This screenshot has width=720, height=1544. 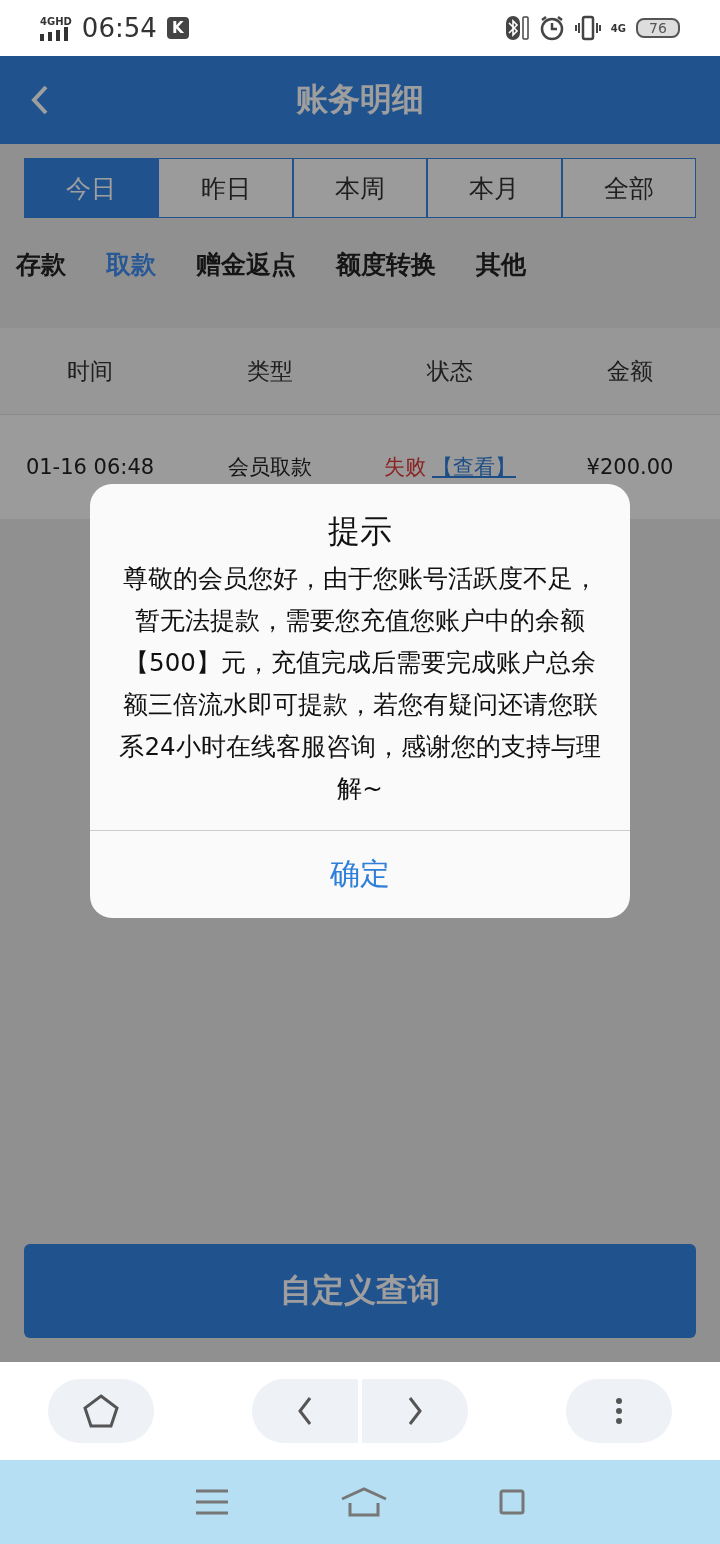 What do you see at coordinates (91, 188) in the screenshot?
I see `period-tab: 今日` at bounding box center [91, 188].